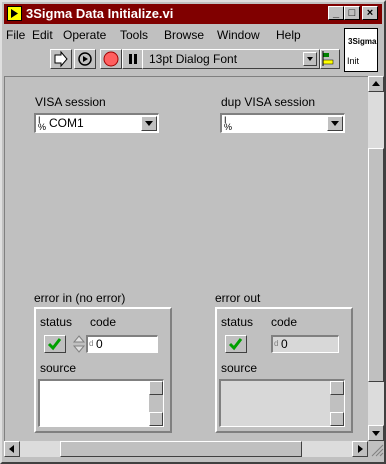  I want to click on run-continuously-button, so click(85, 59).